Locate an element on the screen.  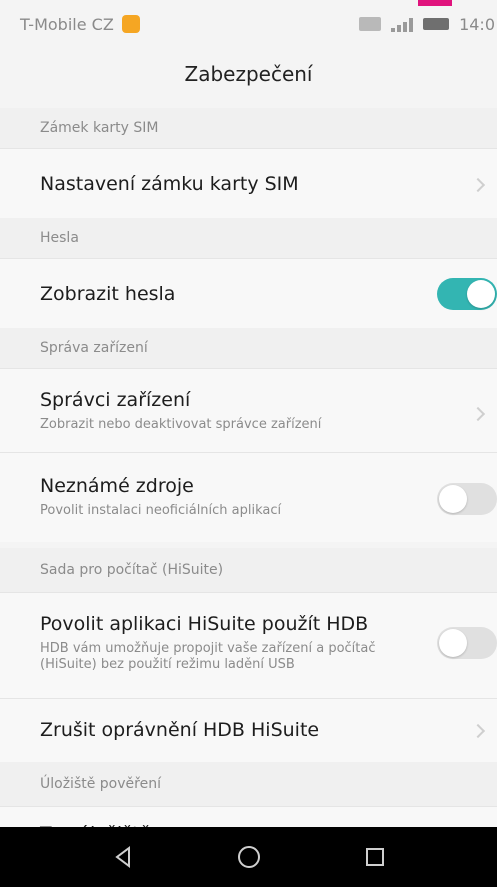
unknown-sources-title: Neznámé zdroje is located at coordinates (117, 486).